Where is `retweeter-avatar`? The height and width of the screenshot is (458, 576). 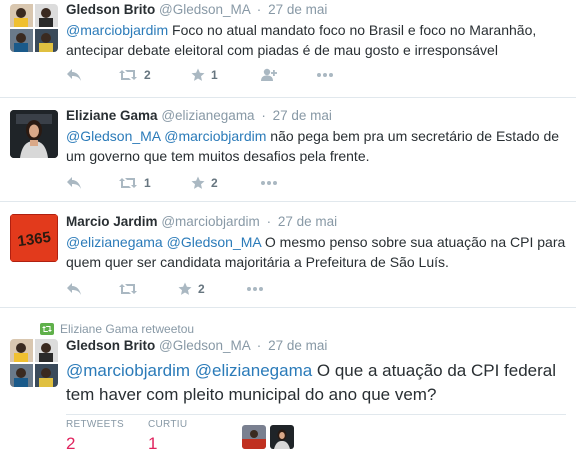
retweeter-avatar is located at coordinates (254, 437).